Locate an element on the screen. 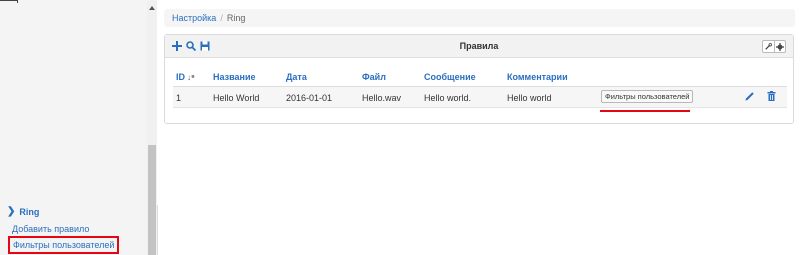  column-header-name: Название is located at coordinates (234, 77).